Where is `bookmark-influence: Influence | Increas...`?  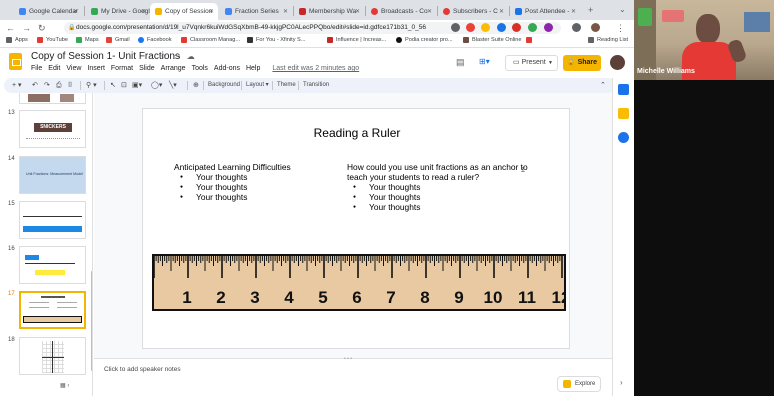
bookmark-influence: Influence | Increas... is located at coordinates (356, 40).